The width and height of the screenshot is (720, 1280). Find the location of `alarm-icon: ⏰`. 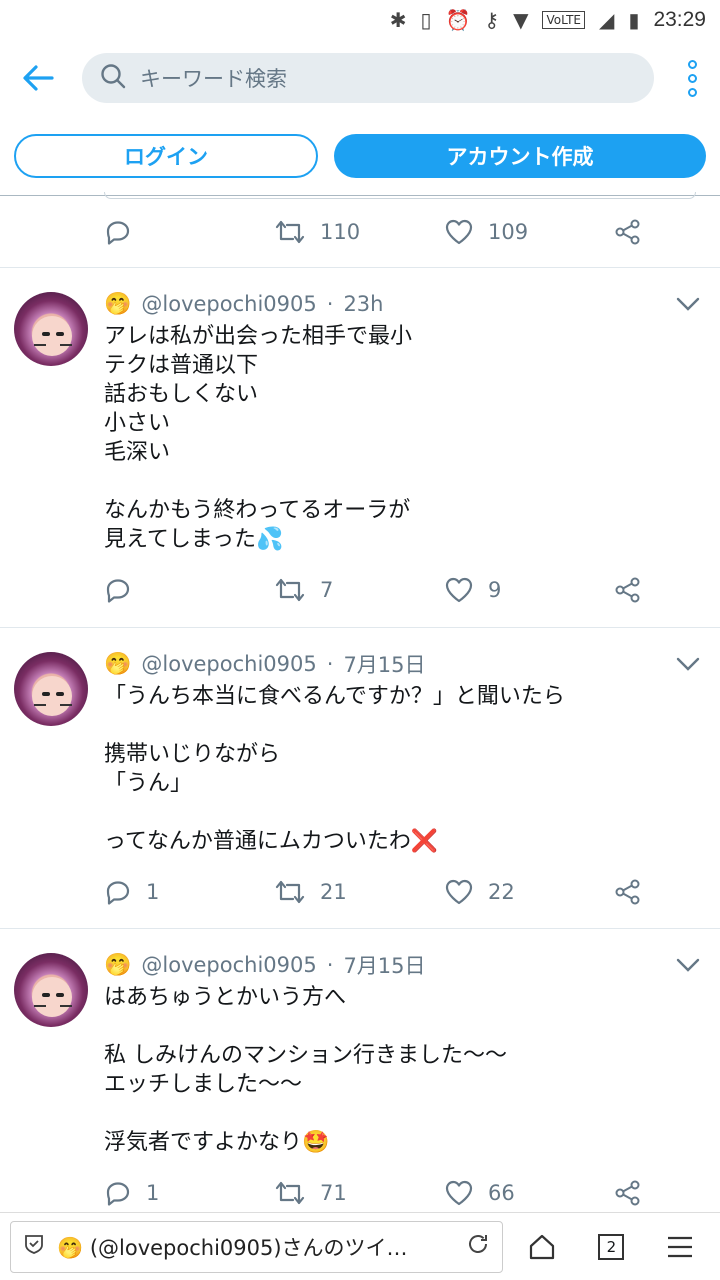

alarm-icon: ⏰ is located at coordinates (458, 20).